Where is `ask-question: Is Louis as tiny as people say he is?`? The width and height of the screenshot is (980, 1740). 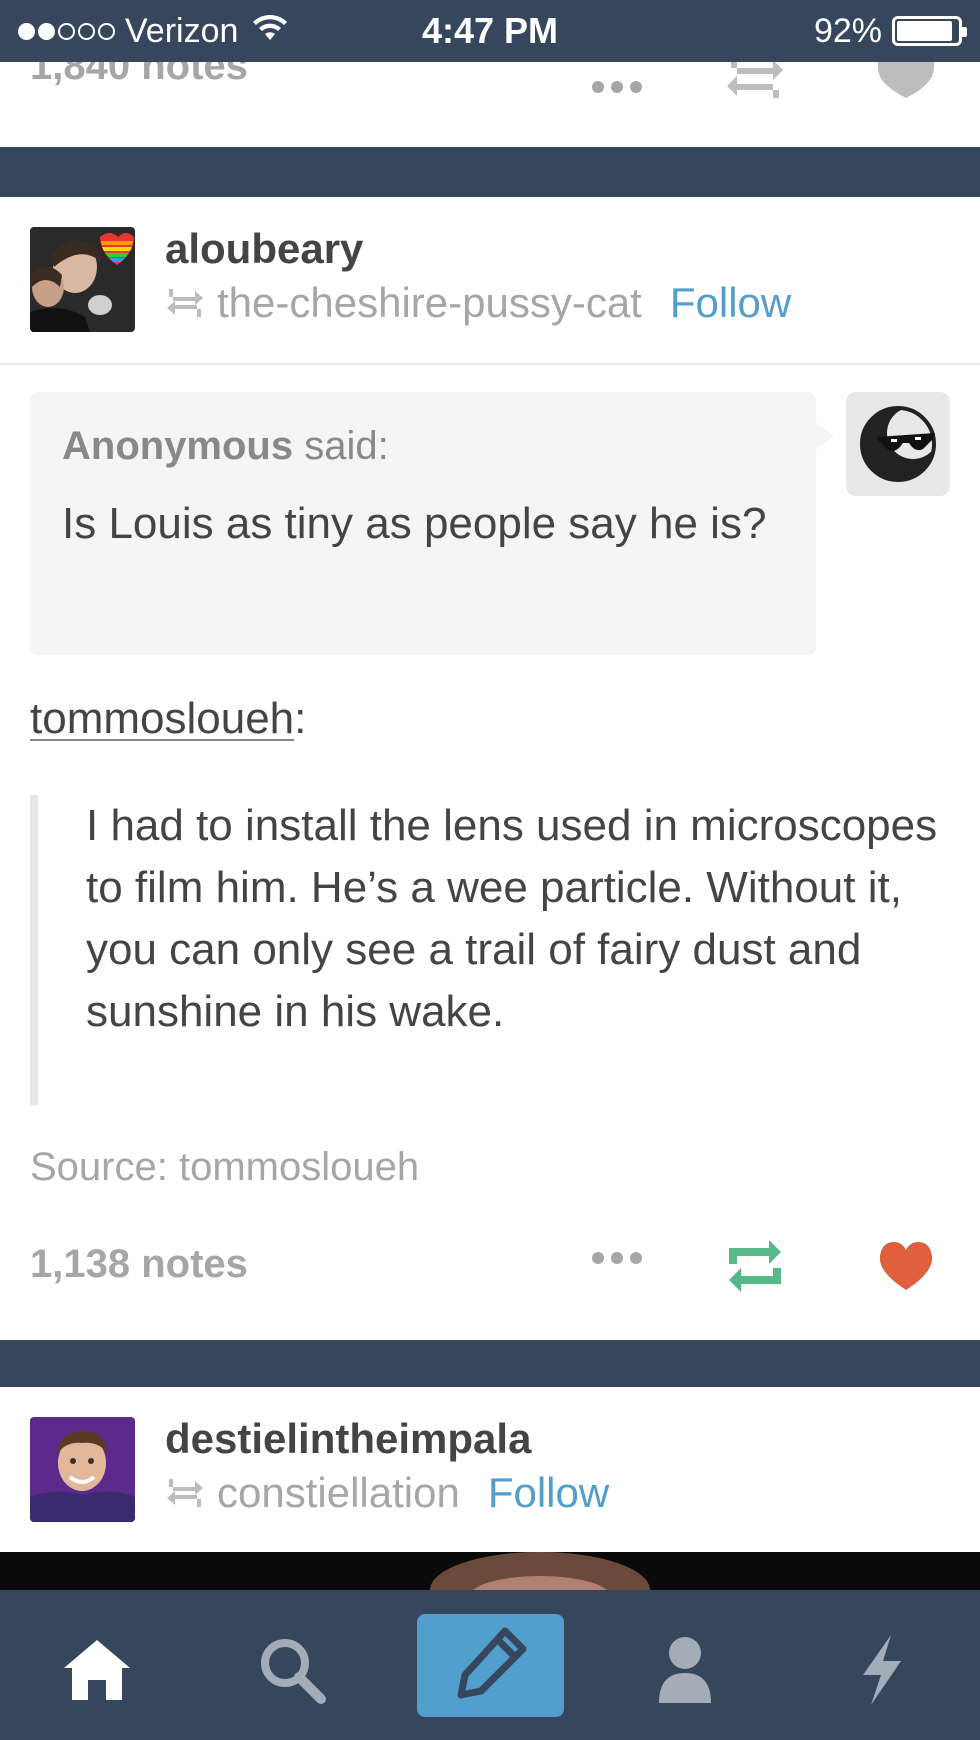
ask-question: Is Louis as tiny as people say he is? is located at coordinates (414, 523).